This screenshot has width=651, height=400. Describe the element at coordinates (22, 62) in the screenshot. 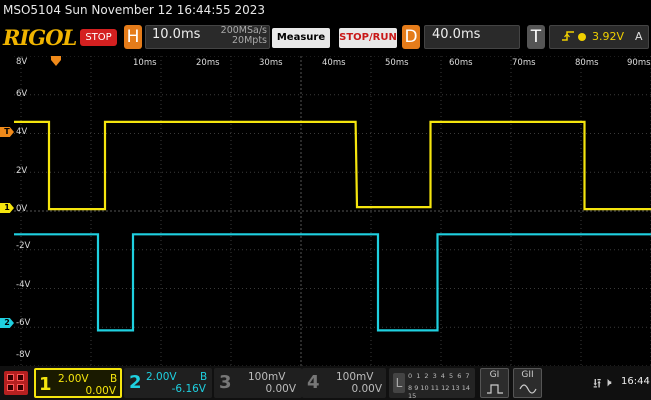

I see `y-tick-label: 8V` at that location.